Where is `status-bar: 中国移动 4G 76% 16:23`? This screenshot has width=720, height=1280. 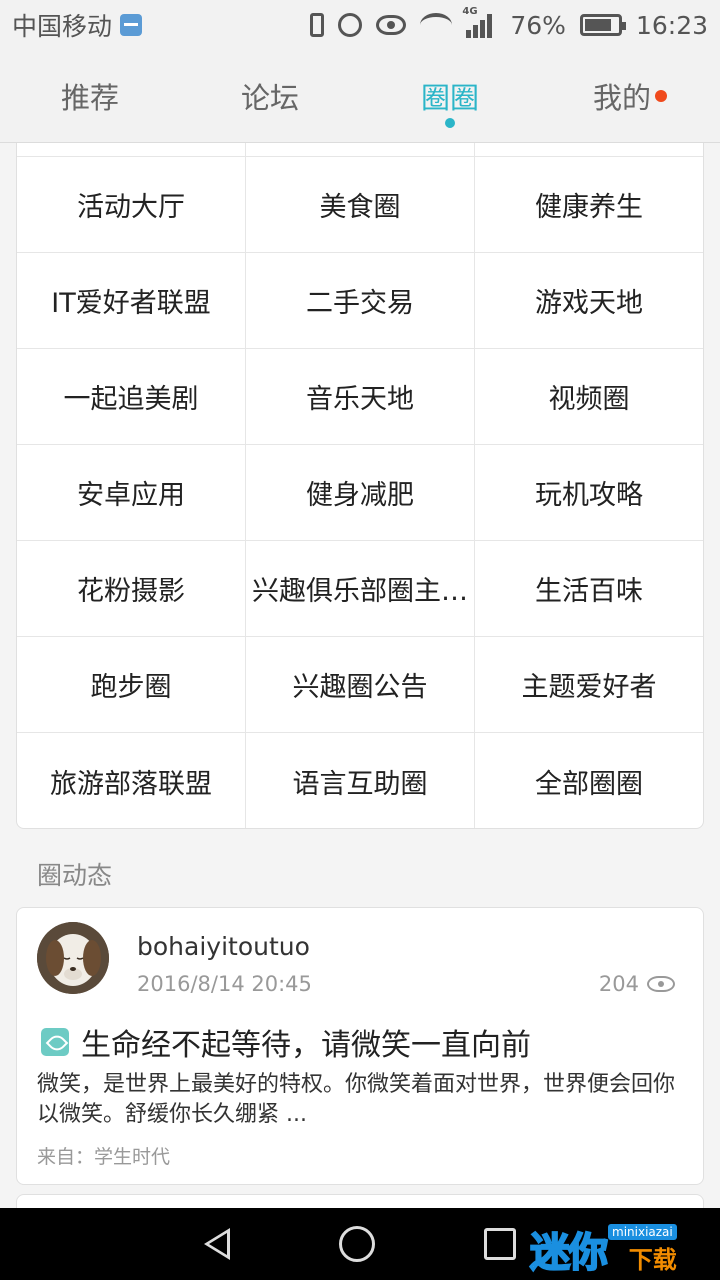
status-bar: 中国移动 4G 76% 16:23 is located at coordinates (360, 25).